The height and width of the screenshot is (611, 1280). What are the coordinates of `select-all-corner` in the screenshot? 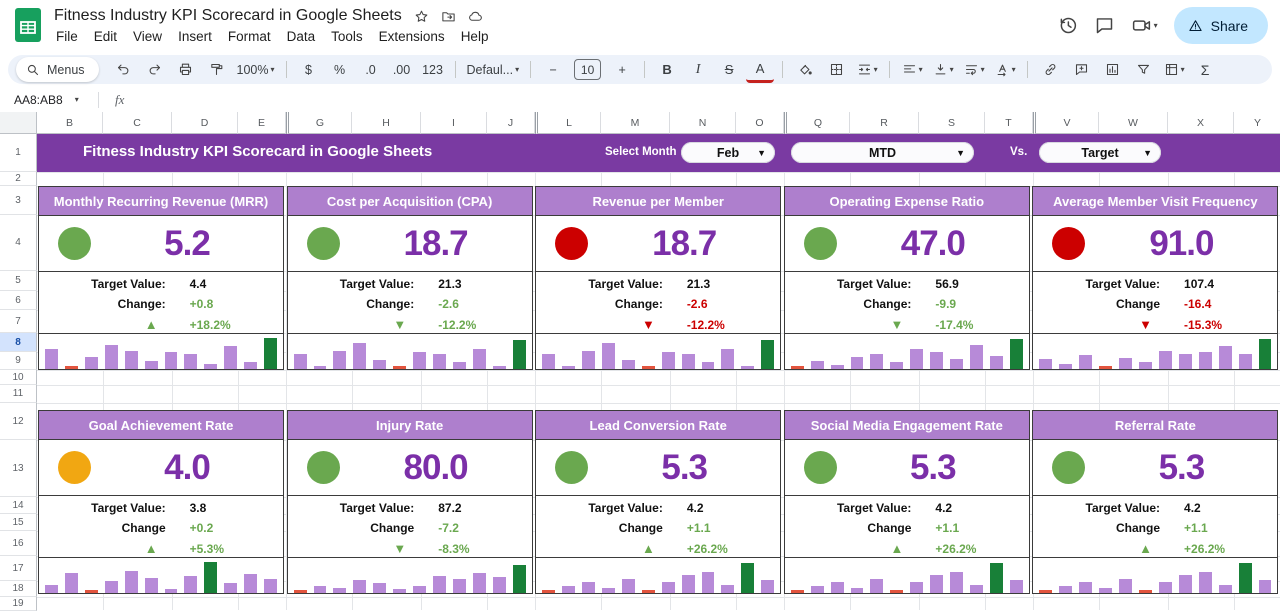 It's located at (18, 123).